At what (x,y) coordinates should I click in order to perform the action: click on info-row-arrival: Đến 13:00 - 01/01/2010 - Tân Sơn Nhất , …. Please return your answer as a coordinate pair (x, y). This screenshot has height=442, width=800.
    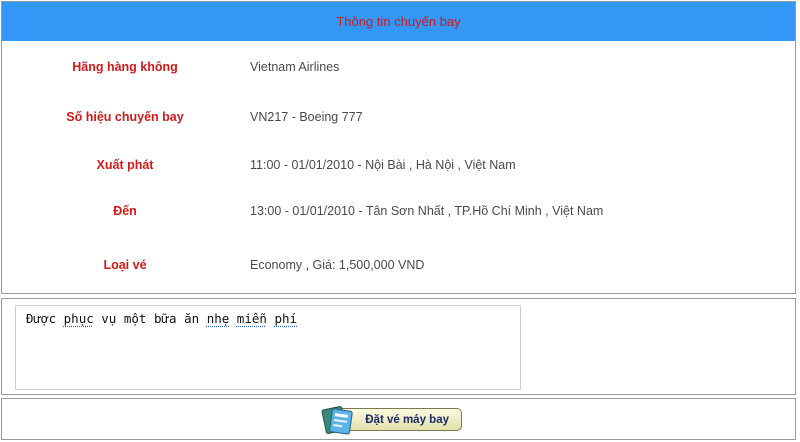
    Looking at the image, I should click on (398, 211).